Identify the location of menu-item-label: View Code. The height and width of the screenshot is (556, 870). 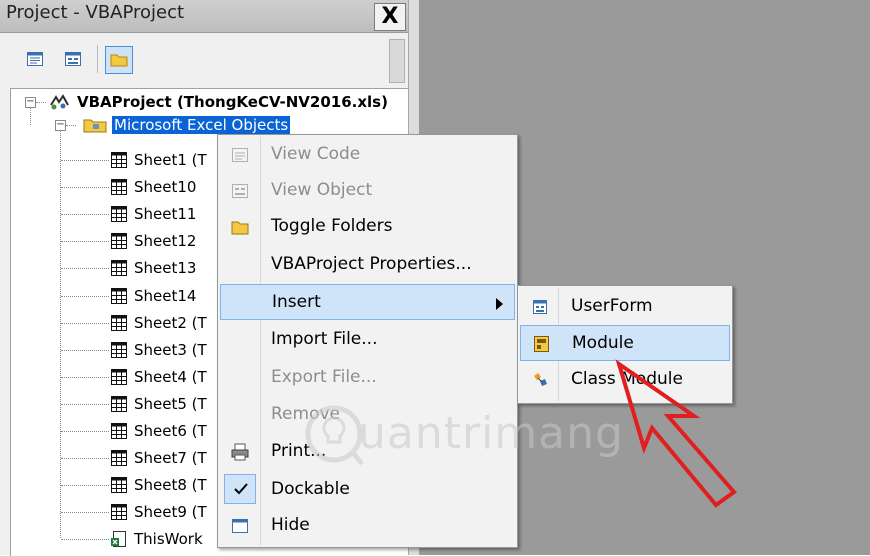
(316, 154).